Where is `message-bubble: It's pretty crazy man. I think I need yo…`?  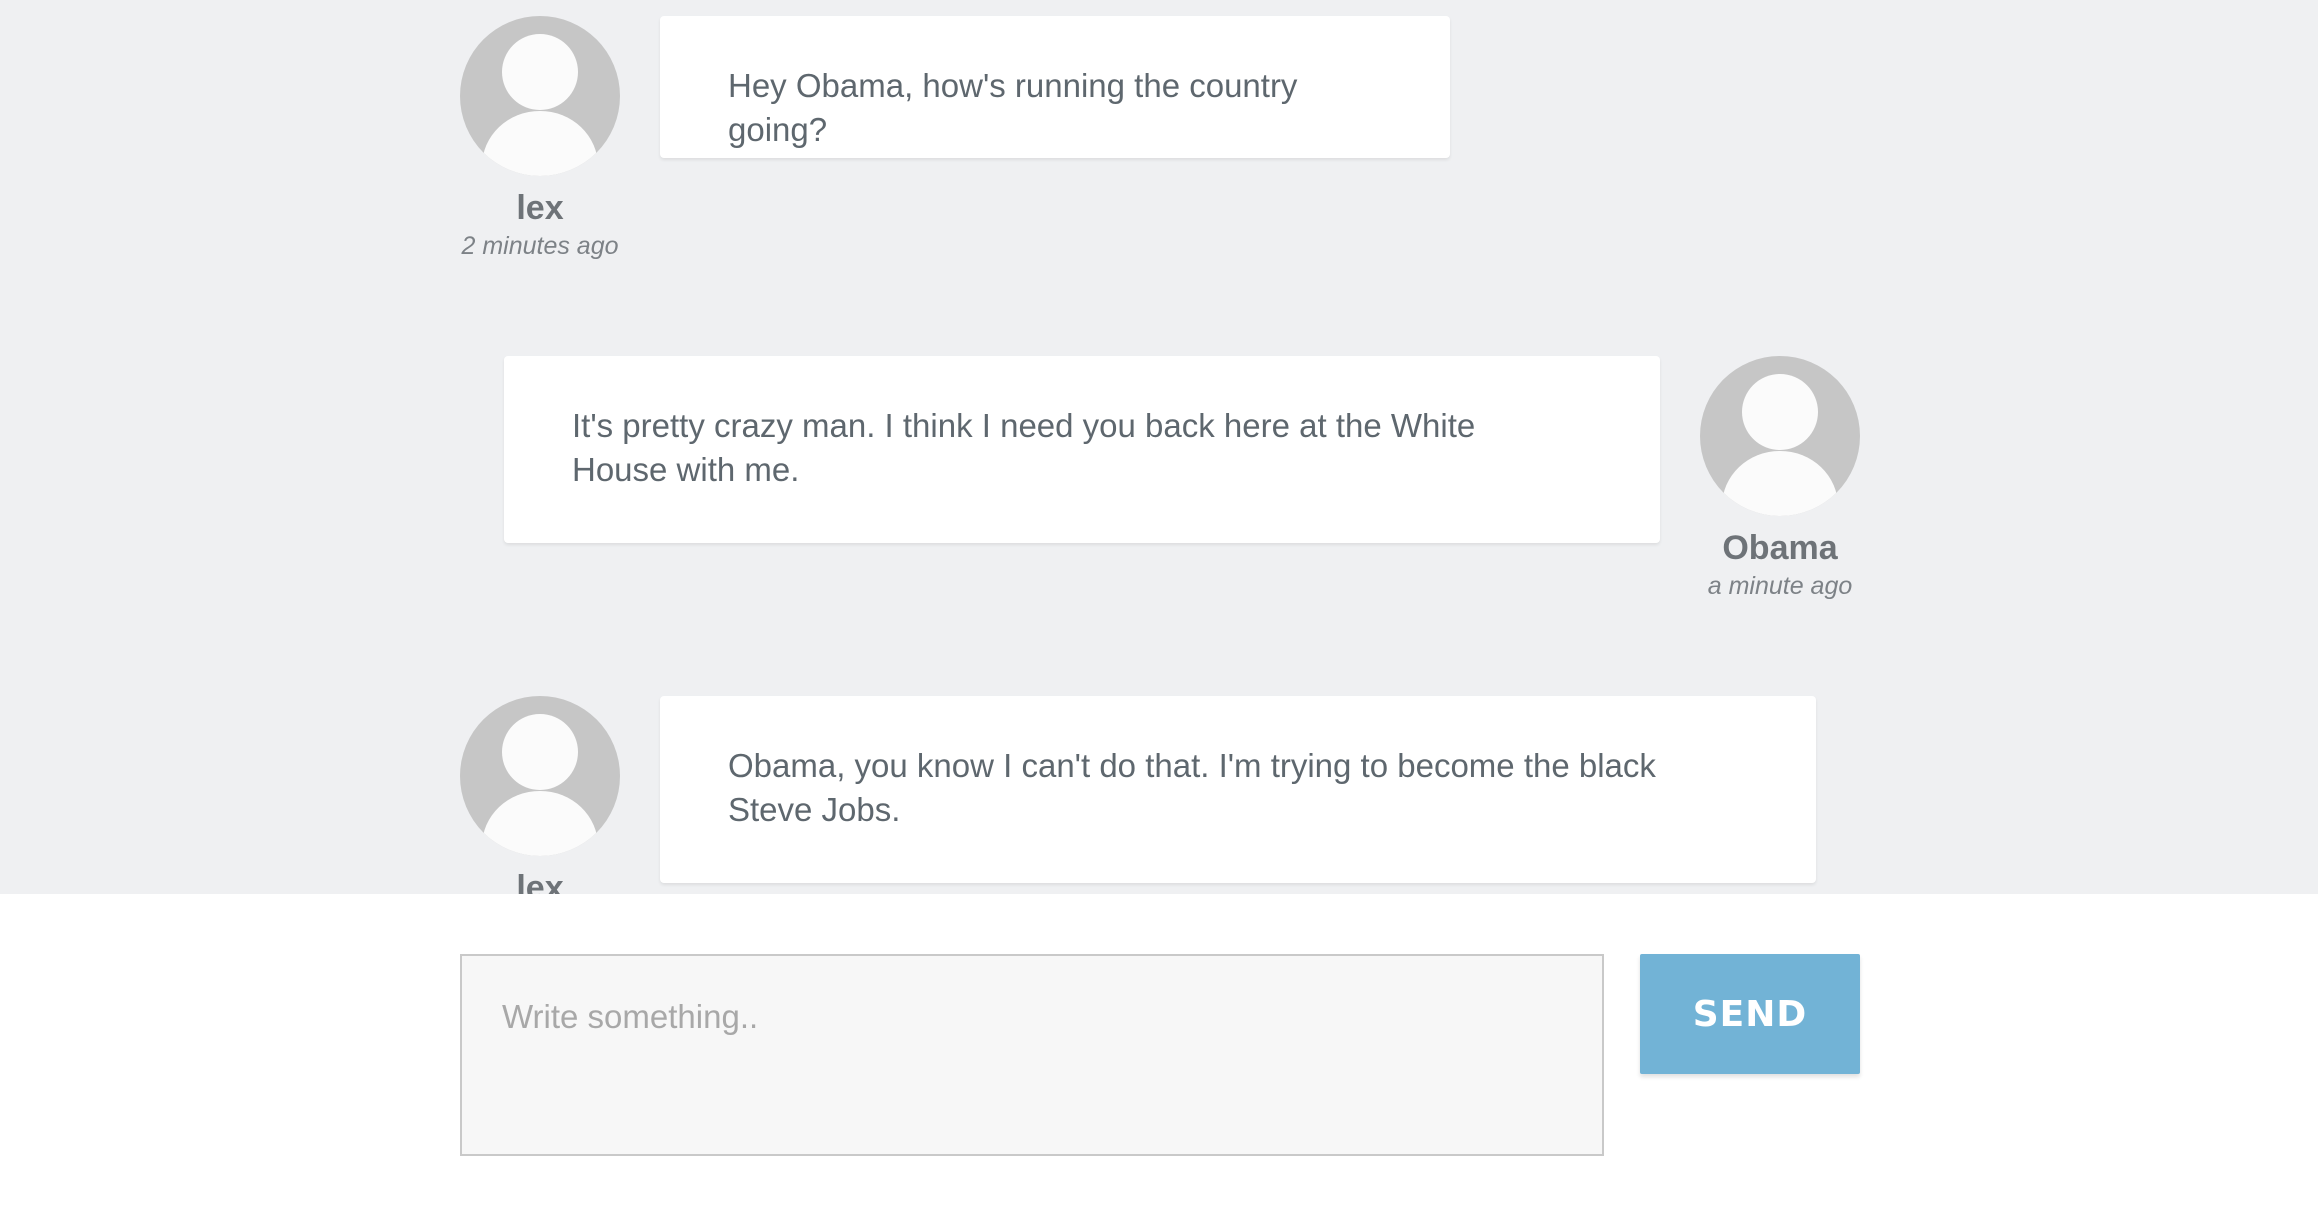
message-bubble: It's pretty crazy man. I think I need yo… is located at coordinates (1082, 449).